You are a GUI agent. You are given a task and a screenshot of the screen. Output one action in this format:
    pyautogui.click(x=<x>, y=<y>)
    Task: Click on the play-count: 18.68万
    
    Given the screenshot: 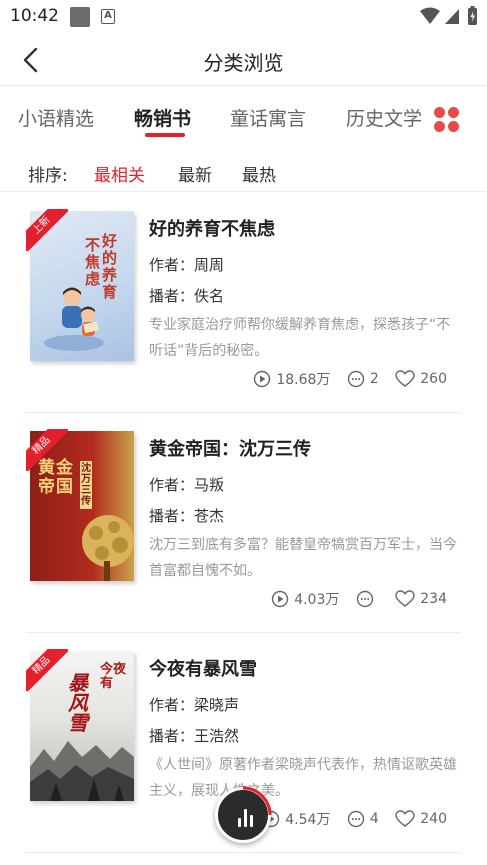 What is the action you would take?
    pyautogui.click(x=291, y=379)
    